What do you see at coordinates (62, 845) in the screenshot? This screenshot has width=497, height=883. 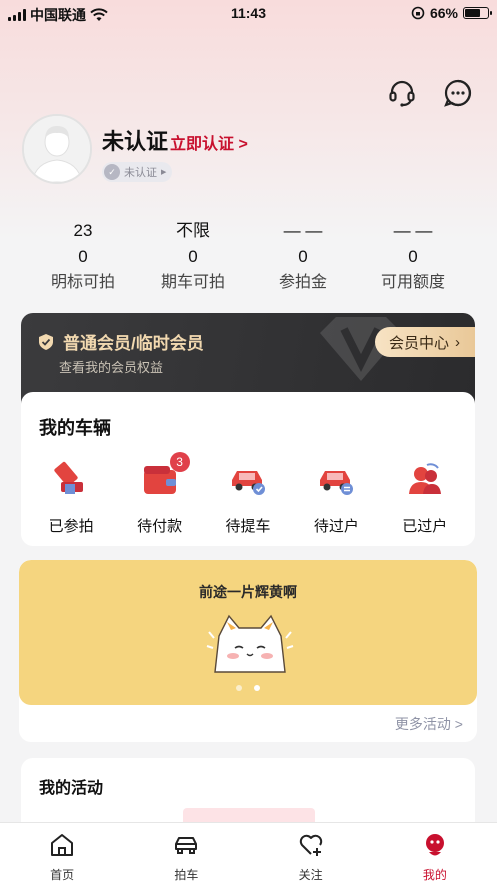 I see `home-icon` at bounding box center [62, 845].